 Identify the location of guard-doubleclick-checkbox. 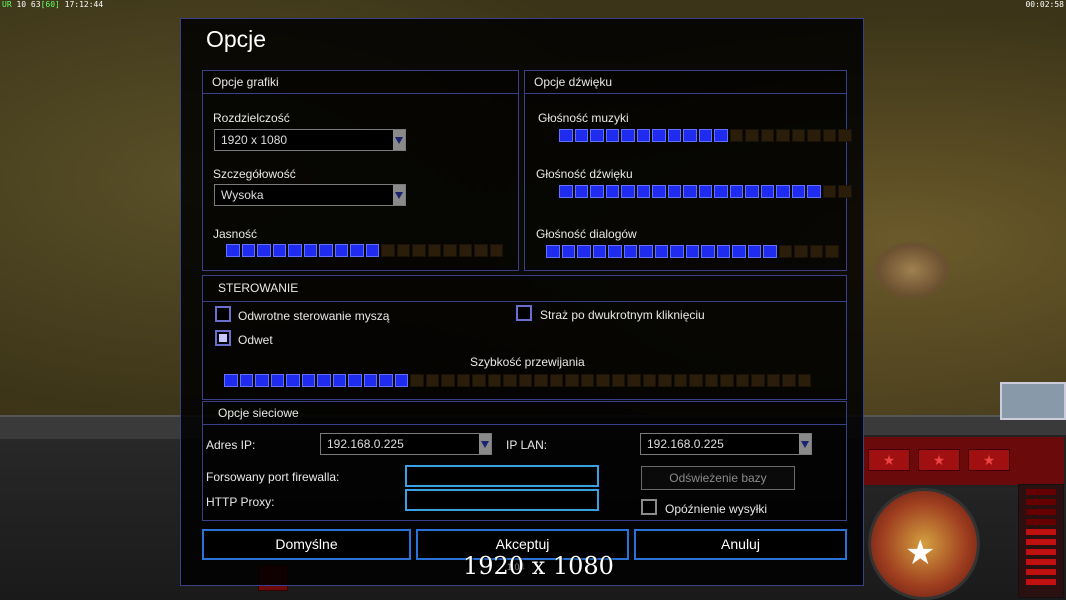
(524, 313).